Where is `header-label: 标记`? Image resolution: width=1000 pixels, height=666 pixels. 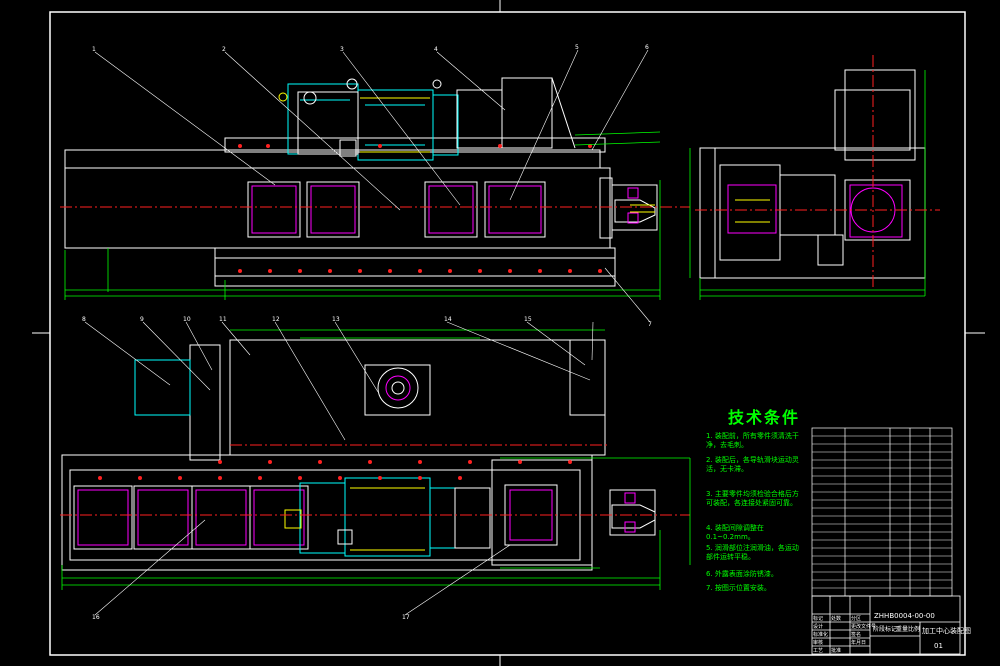 header-label: 标记 is located at coordinates (818, 619).